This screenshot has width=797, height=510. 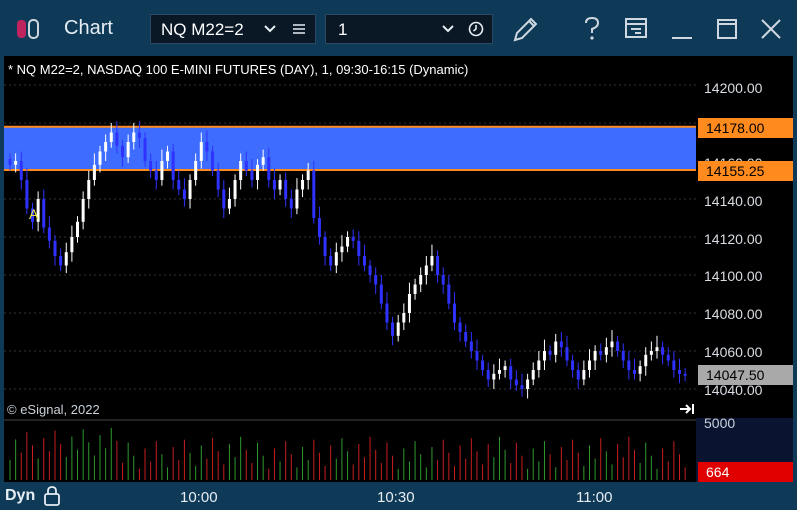 I want to click on close-icon, so click(x=771, y=29).